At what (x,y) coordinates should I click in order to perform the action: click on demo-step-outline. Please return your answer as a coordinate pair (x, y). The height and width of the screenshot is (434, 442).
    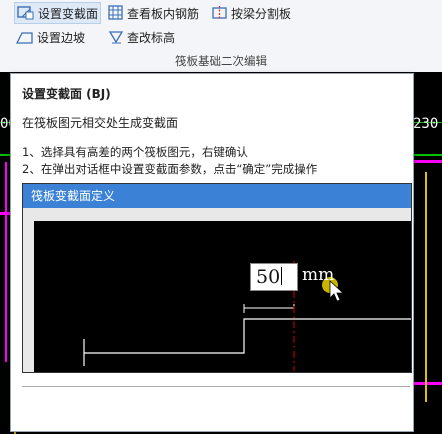
    Looking at the image, I should click on (247, 336).